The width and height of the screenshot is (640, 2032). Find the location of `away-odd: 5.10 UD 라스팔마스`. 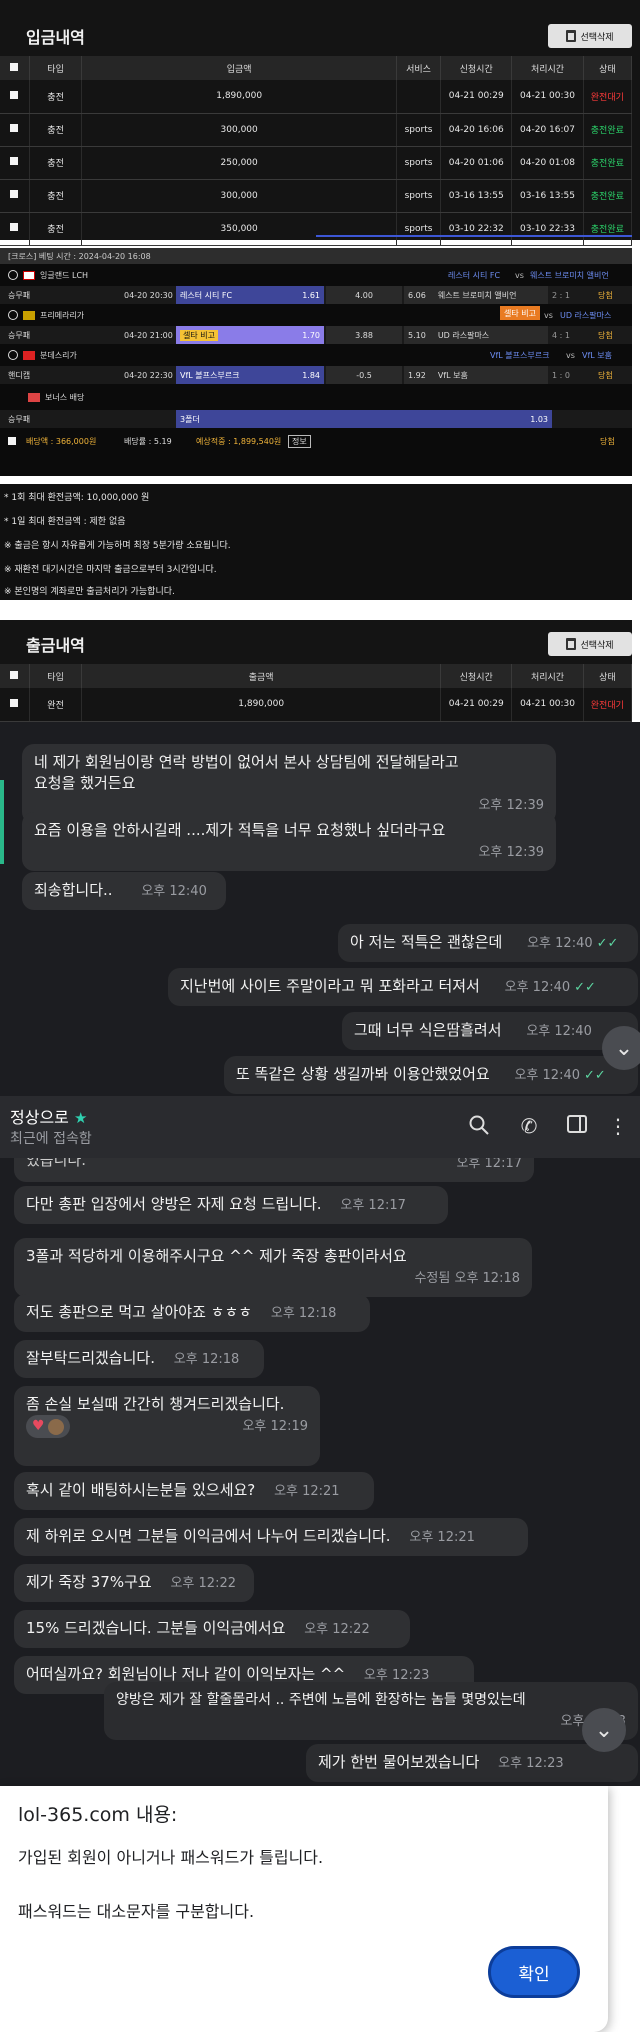

away-odd: 5.10 UD 라스팔마스 is located at coordinates (476, 335).